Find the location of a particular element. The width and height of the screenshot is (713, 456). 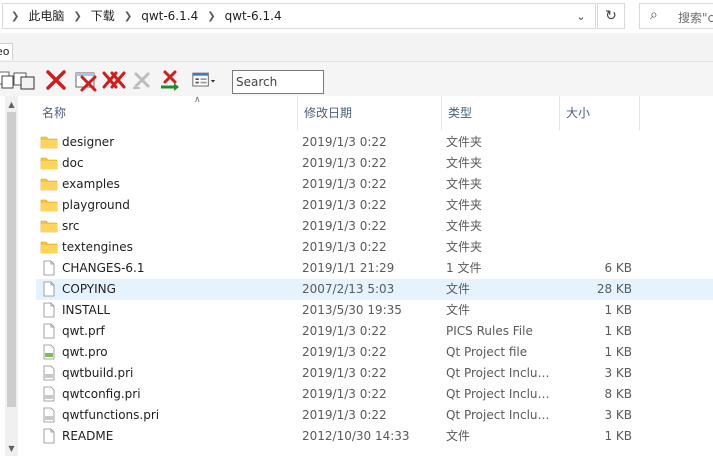

file-row: qwt.pro 2019/1/3 0:22 Qt Project file 1 KB is located at coordinates (374, 352).